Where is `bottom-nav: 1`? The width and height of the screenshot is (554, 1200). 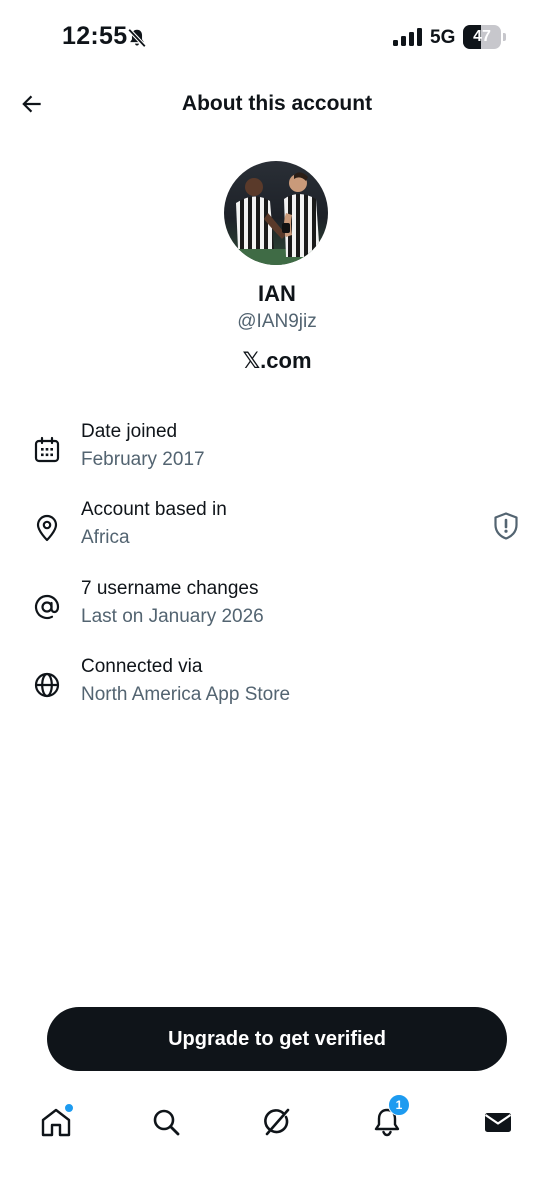 bottom-nav: 1 is located at coordinates (277, 1125).